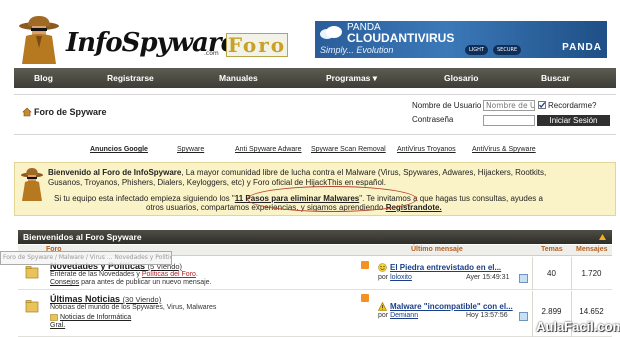 Image resolution: width=620 pixels, height=337 pixels. Describe the element at coordinates (573, 120) in the screenshot. I see `login-button: Iniciar Sesión` at that location.